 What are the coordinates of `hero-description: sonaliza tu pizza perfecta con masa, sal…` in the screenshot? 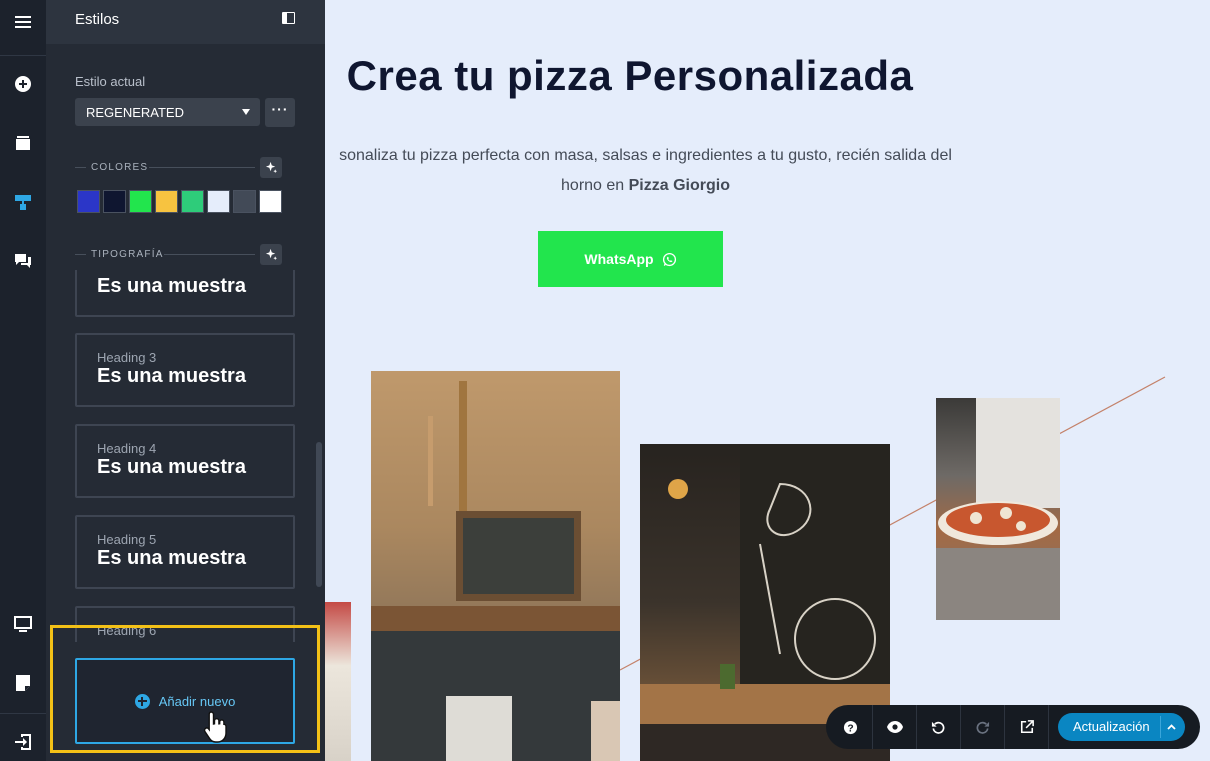 It's located at (645, 171).